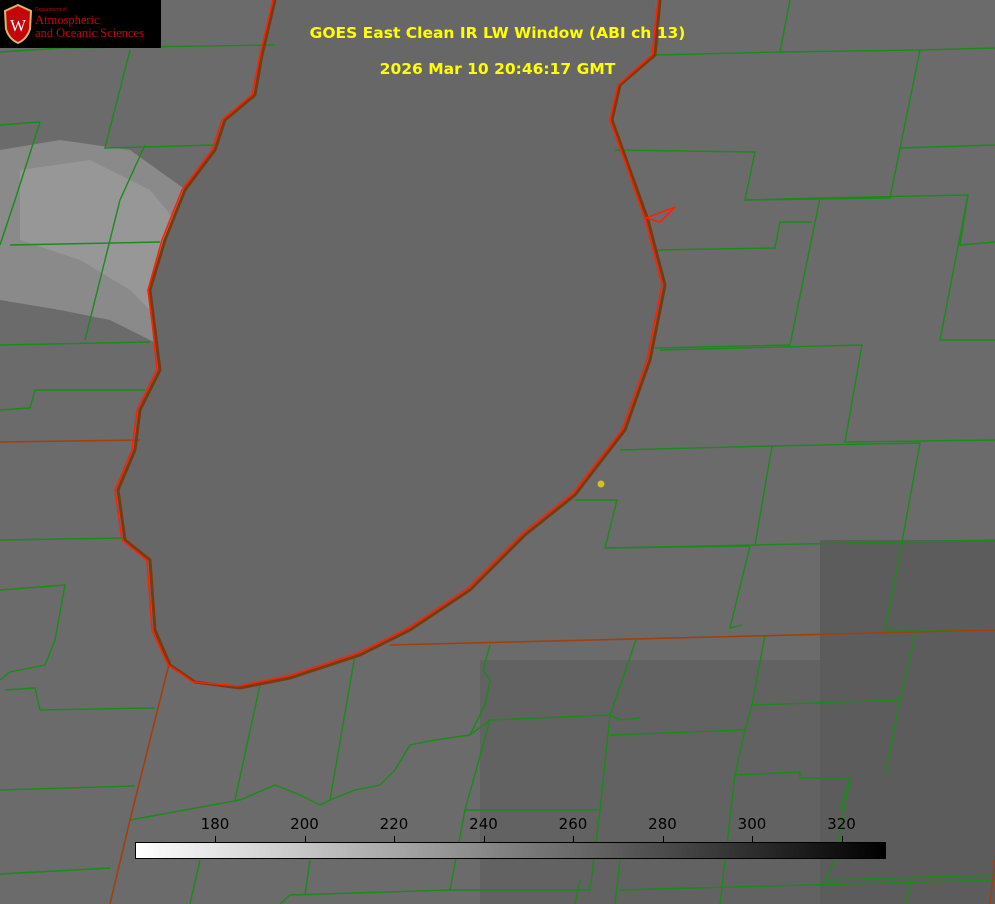 This screenshot has height=904, width=995. I want to click on colorbar-tick-label: 200, so click(304, 824).